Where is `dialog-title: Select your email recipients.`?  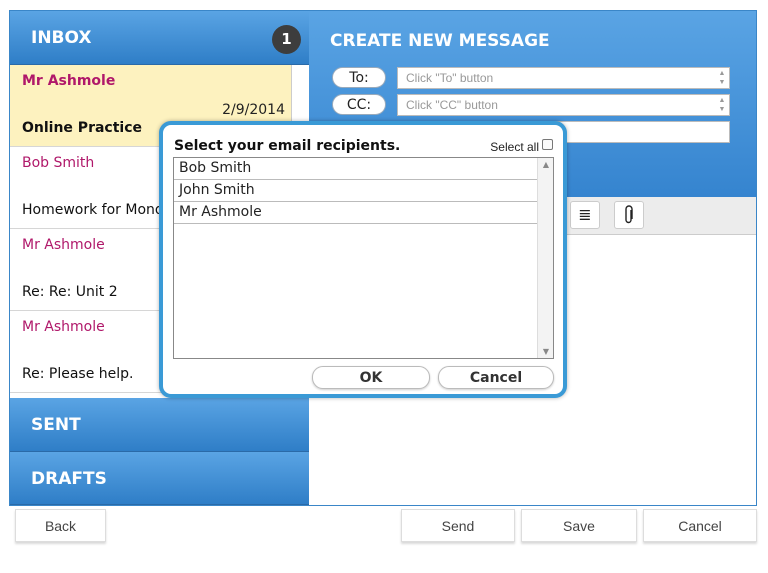
dialog-title: Select your email recipients. is located at coordinates (287, 146).